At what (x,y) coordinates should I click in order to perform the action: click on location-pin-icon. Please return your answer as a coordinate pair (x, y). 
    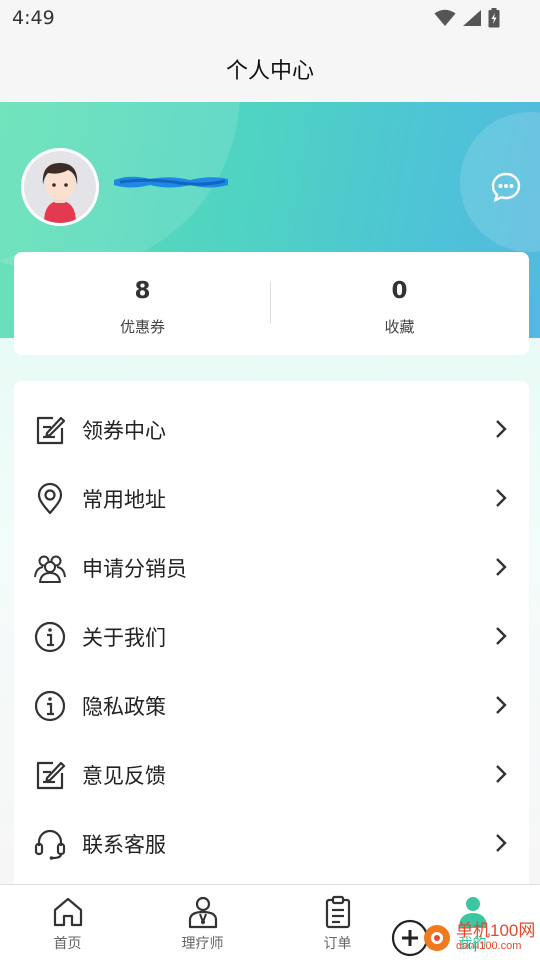
    Looking at the image, I should click on (50, 498).